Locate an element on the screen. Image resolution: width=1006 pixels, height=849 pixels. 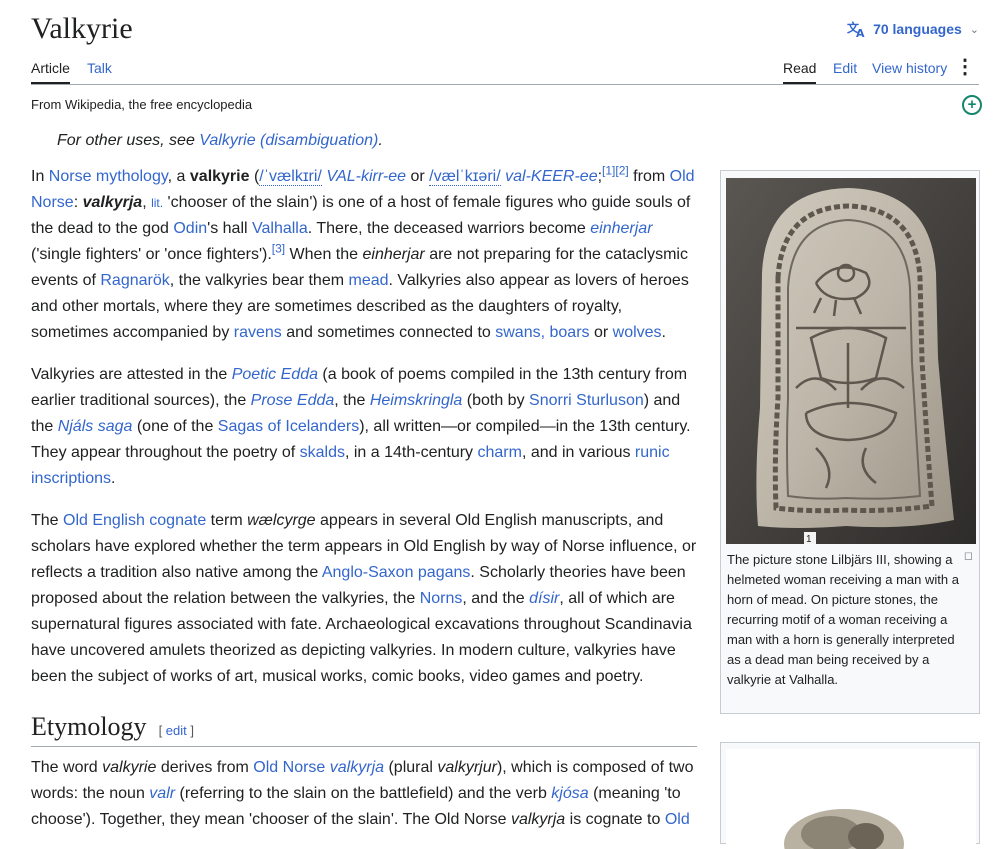
translate-icon: 文 A is located at coordinates (856, 29).